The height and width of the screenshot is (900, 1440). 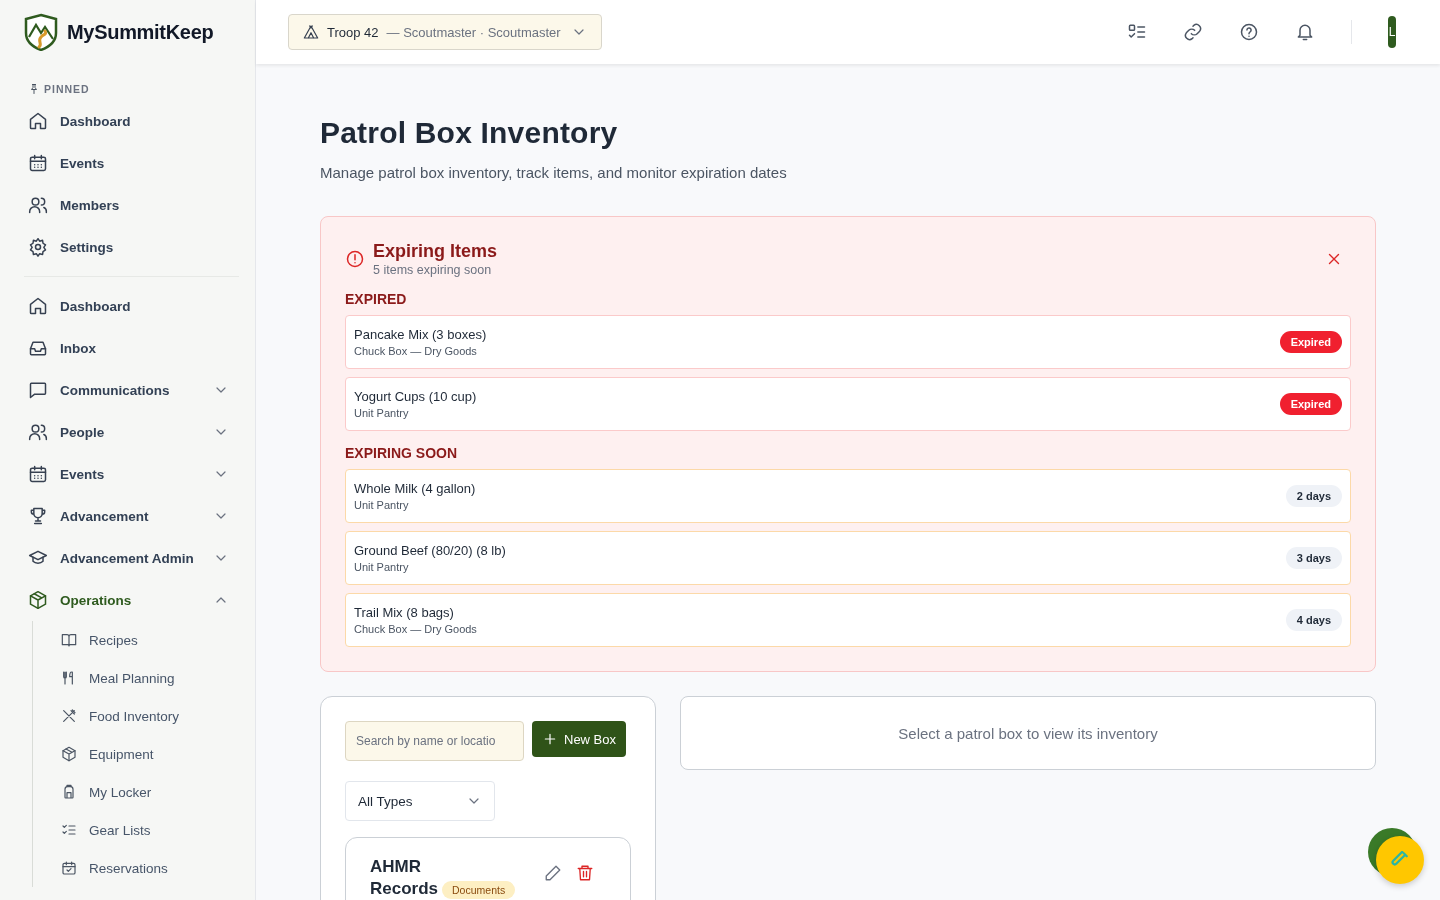 What do you see at coordinates (433, 270) in the screenshot?
I see `alert-subtitle: 5 items expiring soon` at bounding box center [433, 270].